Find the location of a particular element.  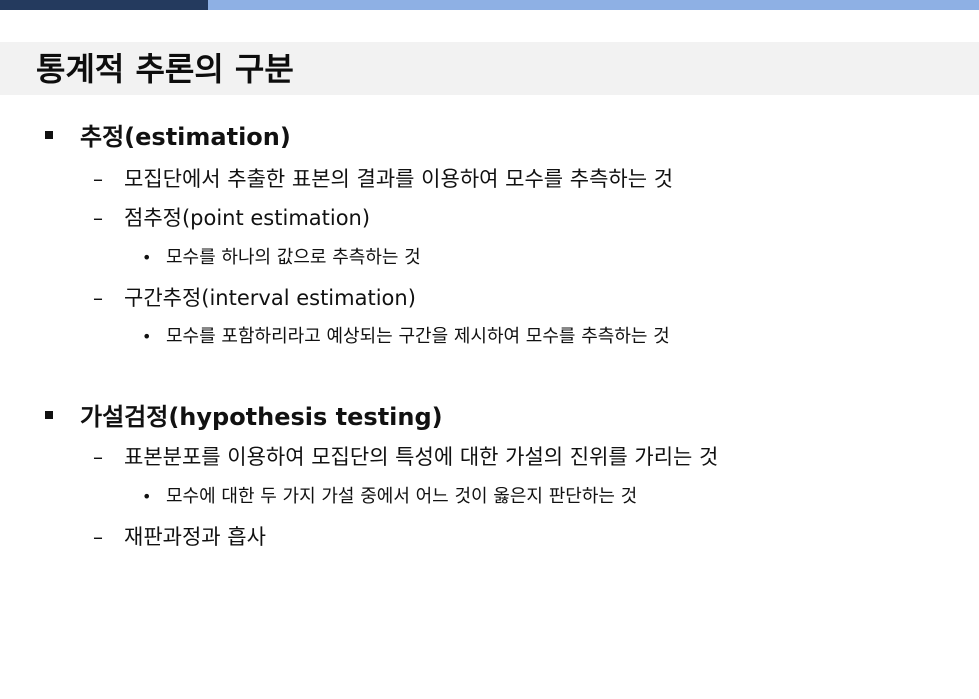

section-heading-estimation: 추정(estimation) is located at coordinates (185, 137).